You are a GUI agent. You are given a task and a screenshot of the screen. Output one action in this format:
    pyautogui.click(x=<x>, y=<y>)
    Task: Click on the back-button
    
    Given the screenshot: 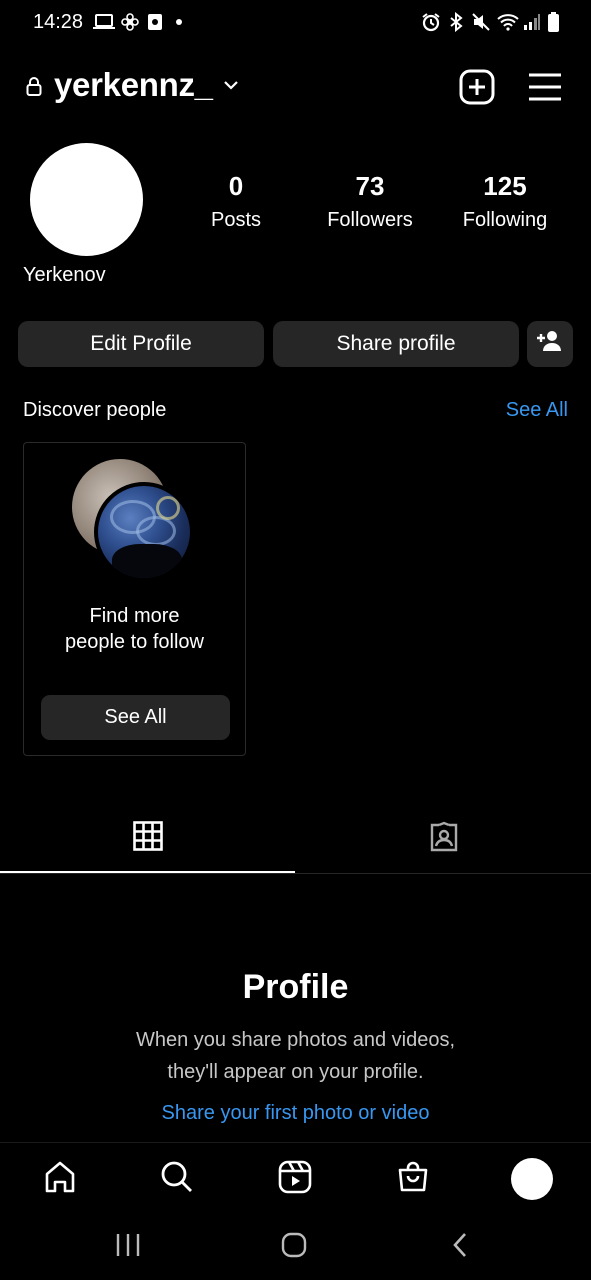 What is the action you would take?
    pyautogui.click(x=460, y=1247)
    